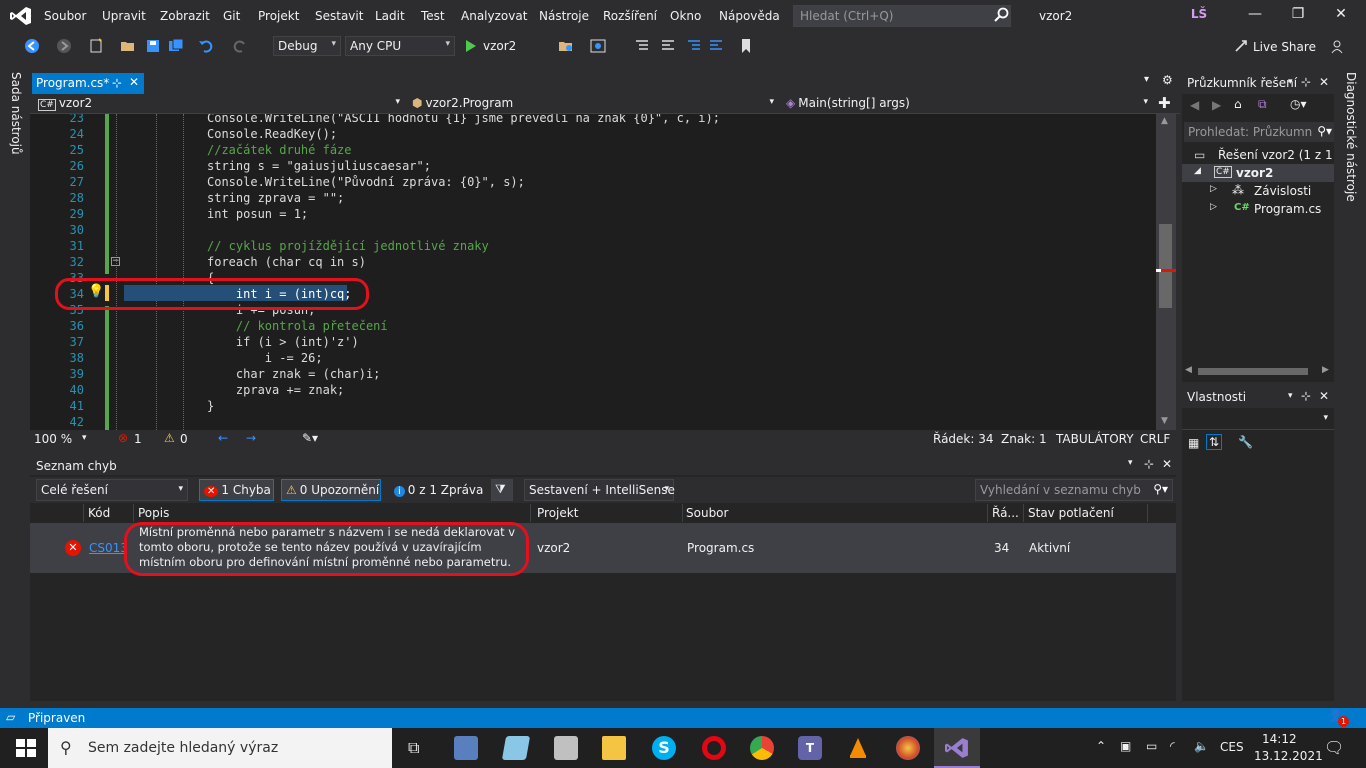 This screenshot has width=1366, height=768. Describe the element at coordinates (65, 16) in the screenshot. I see `menu-soubor: Soubor` at that location.